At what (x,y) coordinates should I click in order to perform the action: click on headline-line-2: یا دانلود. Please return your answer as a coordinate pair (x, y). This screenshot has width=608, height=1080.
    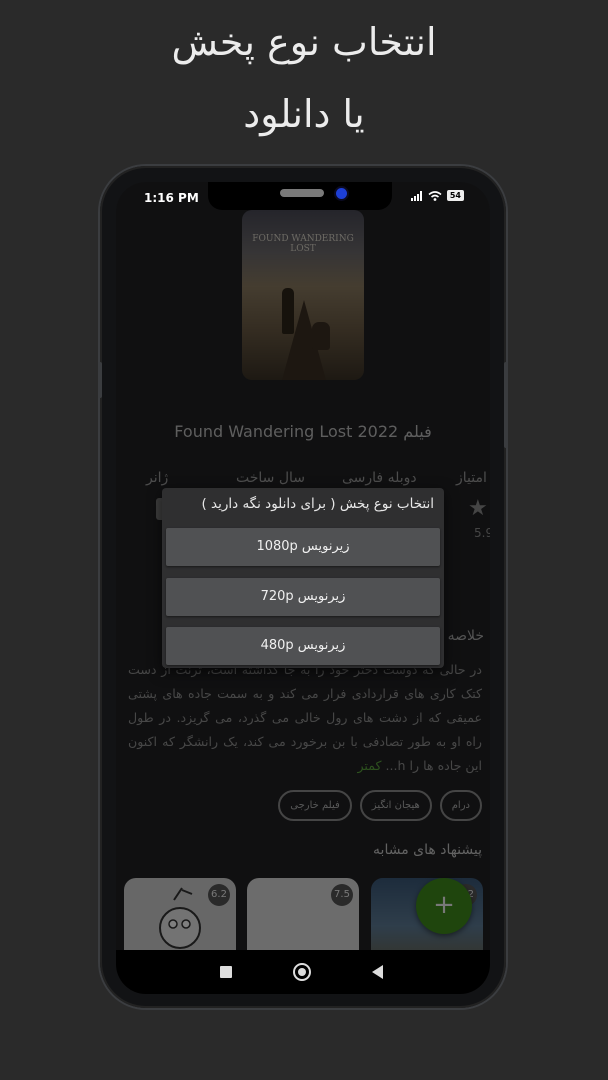
    Looking at the image, I should click on (304, 114).